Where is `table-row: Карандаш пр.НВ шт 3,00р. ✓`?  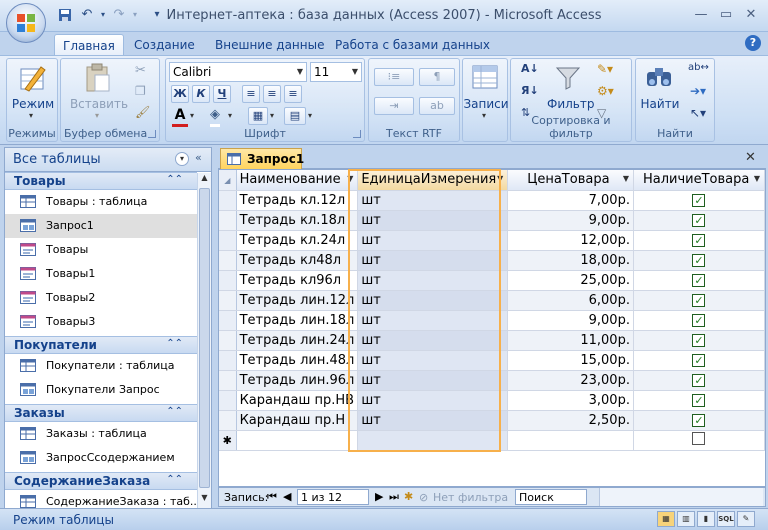
table-row: Карандаш пр.НВ шт 3,00р. ✓ is located at coordinates (492, 400).